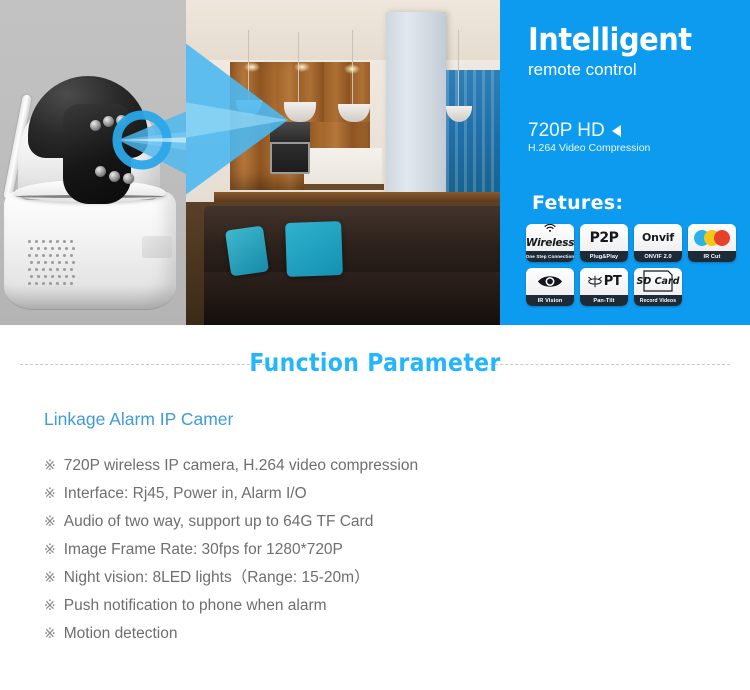 The image size is (750, 690). What do you see at coordinates (604, 256) in the screenshot?
I see `badge-caption: Plug&Play` at bounding box center [604, 256].